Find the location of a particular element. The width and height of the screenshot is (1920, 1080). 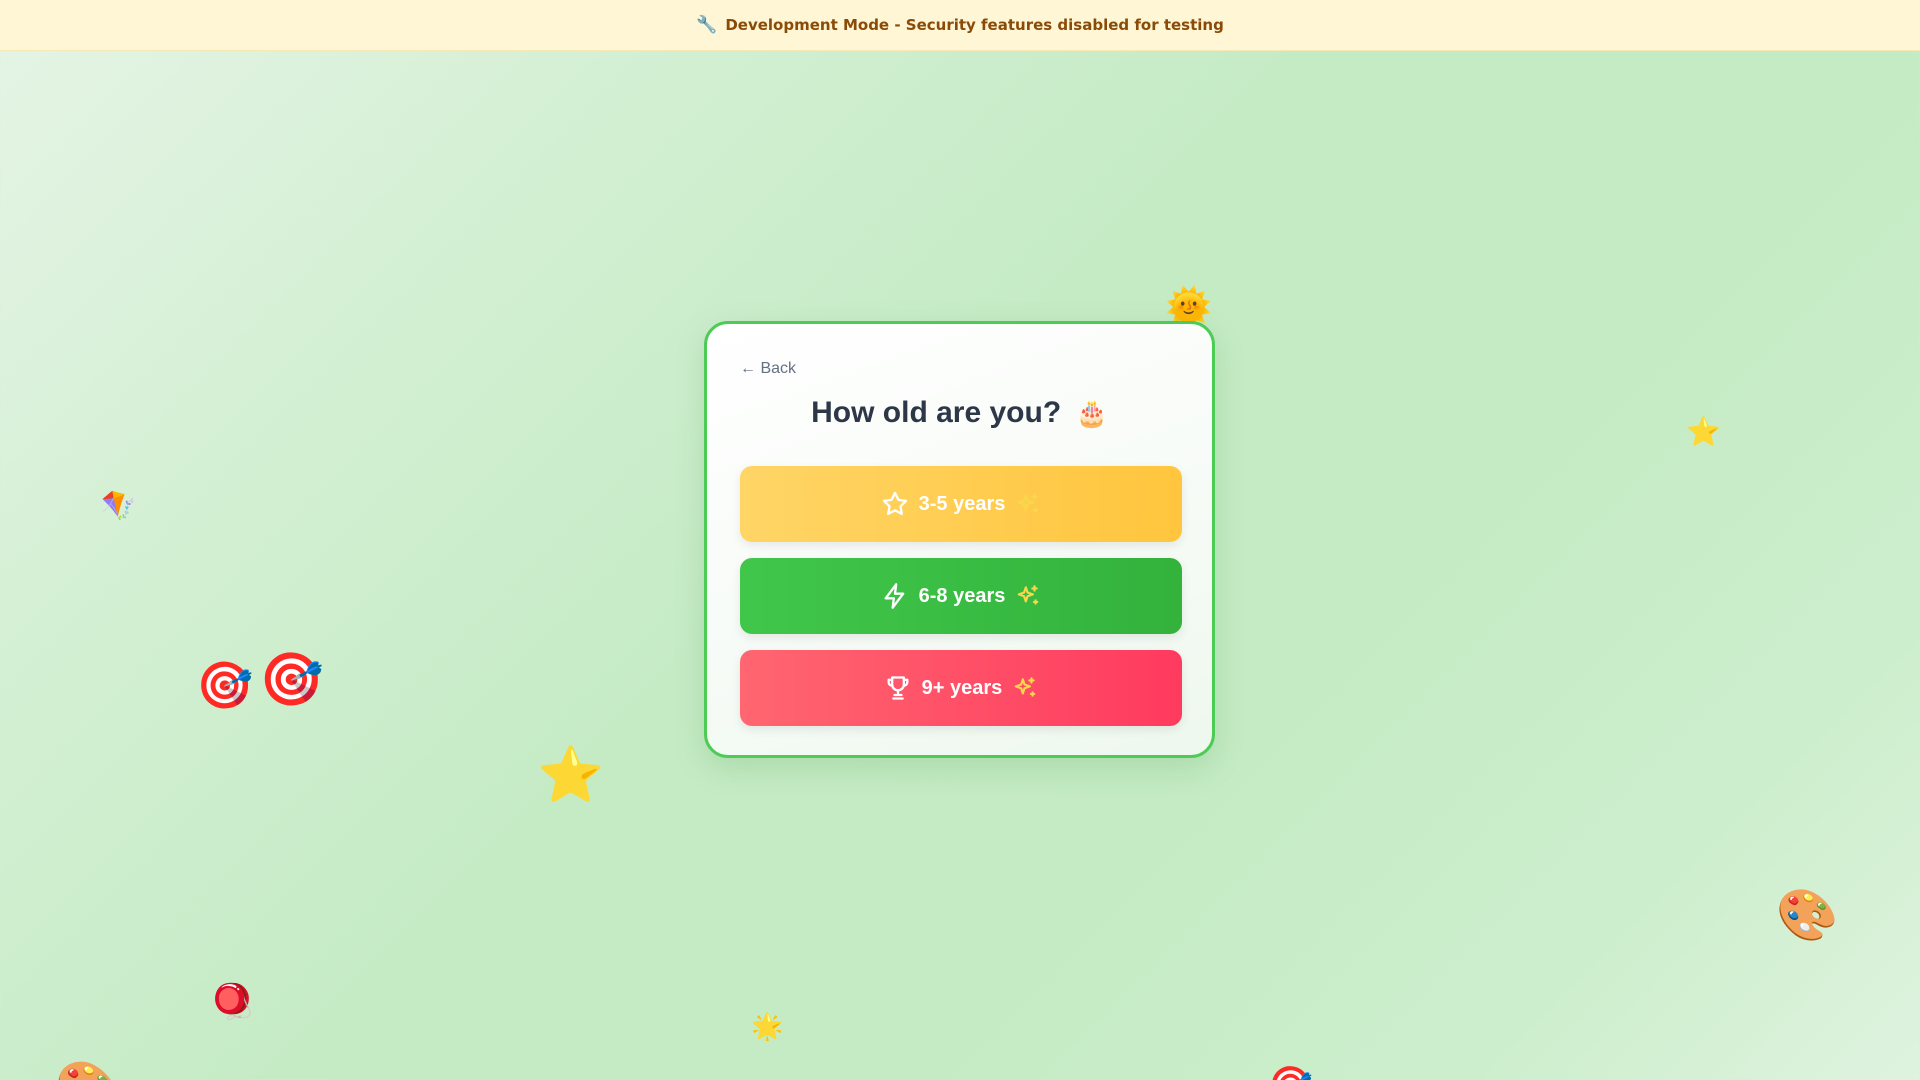

kite-decoration-icon: 🪁 is located at coordinates (118, 505).